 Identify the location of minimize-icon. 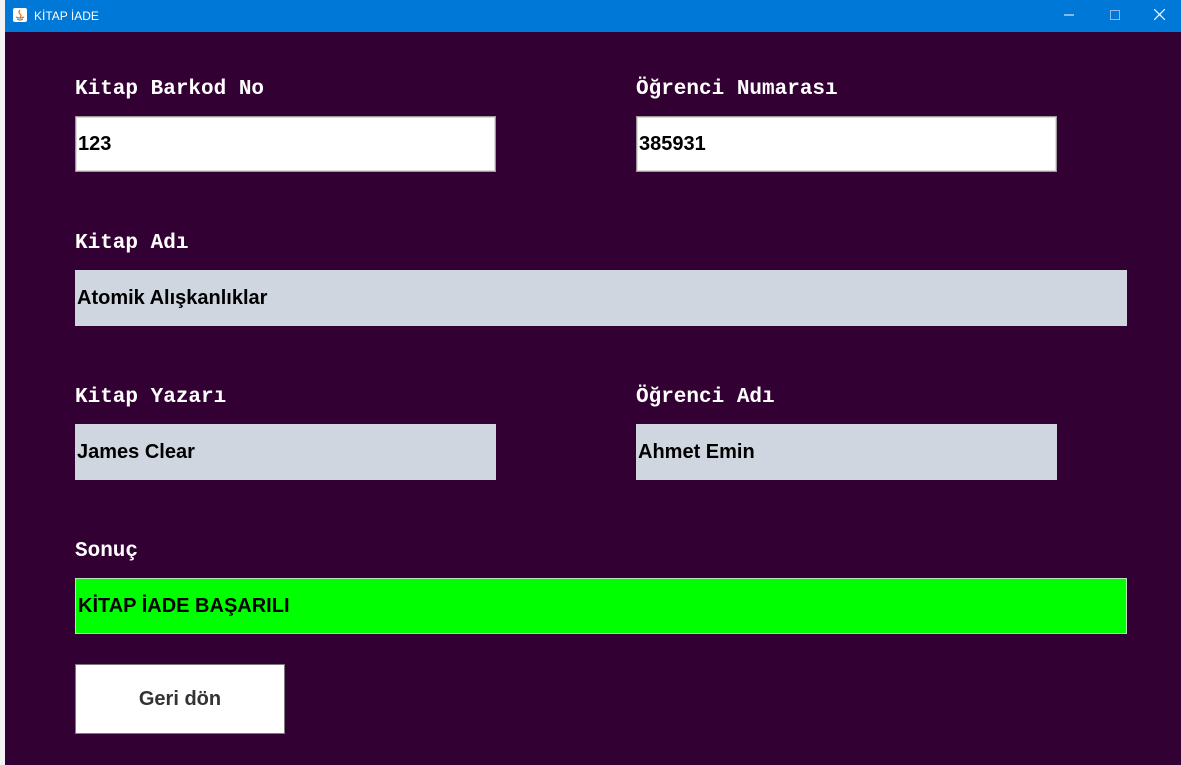
(1069, 16).